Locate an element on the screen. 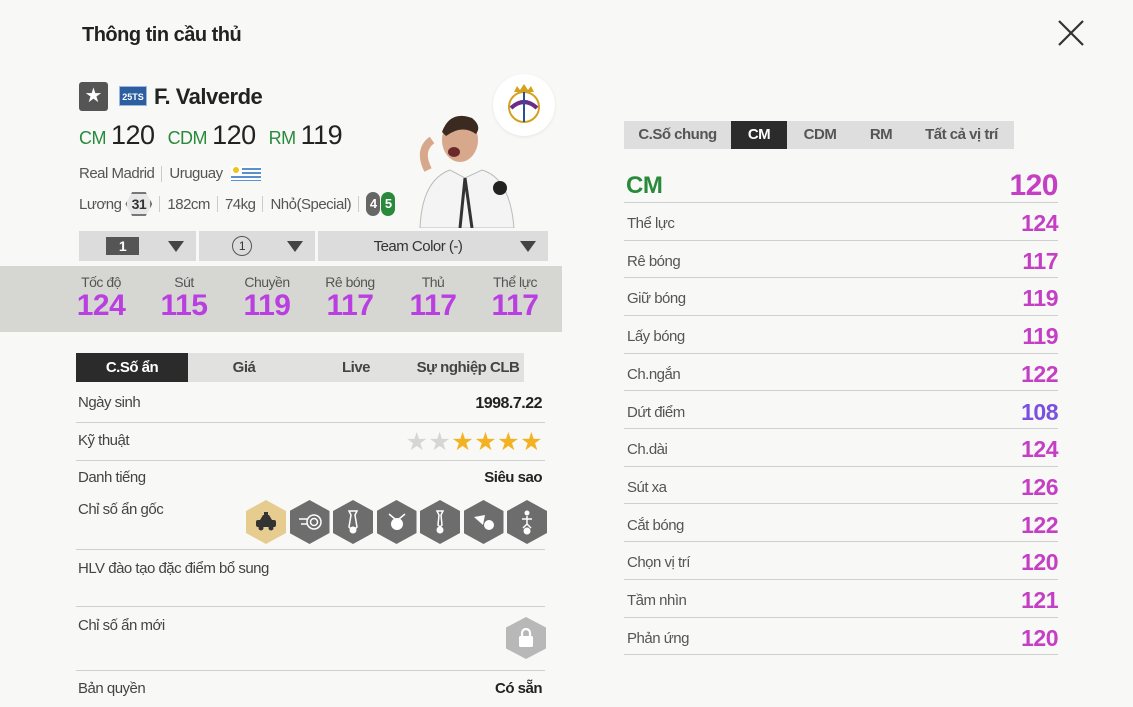  stat-passing: Chuyền 119 is located at coordinates (267, 298).